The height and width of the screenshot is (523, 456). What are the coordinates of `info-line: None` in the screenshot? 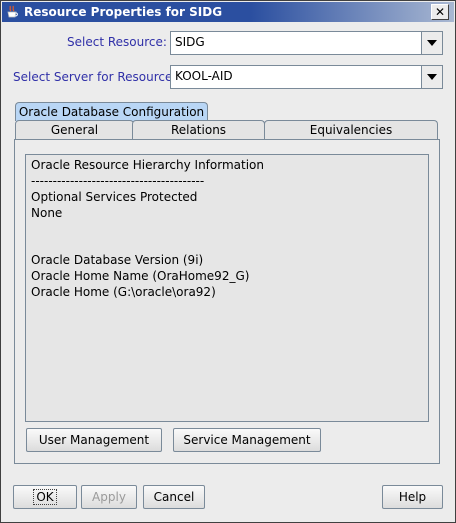 It's located at (47, 213).